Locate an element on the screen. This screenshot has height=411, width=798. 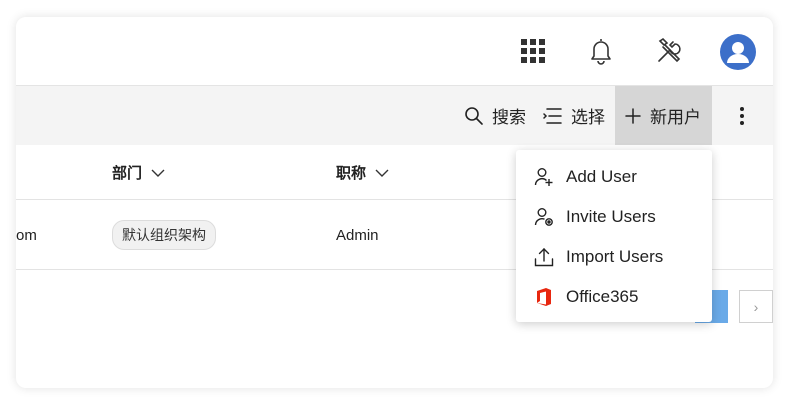
job-title-cell: Admin is located at coordinates (357, 235).